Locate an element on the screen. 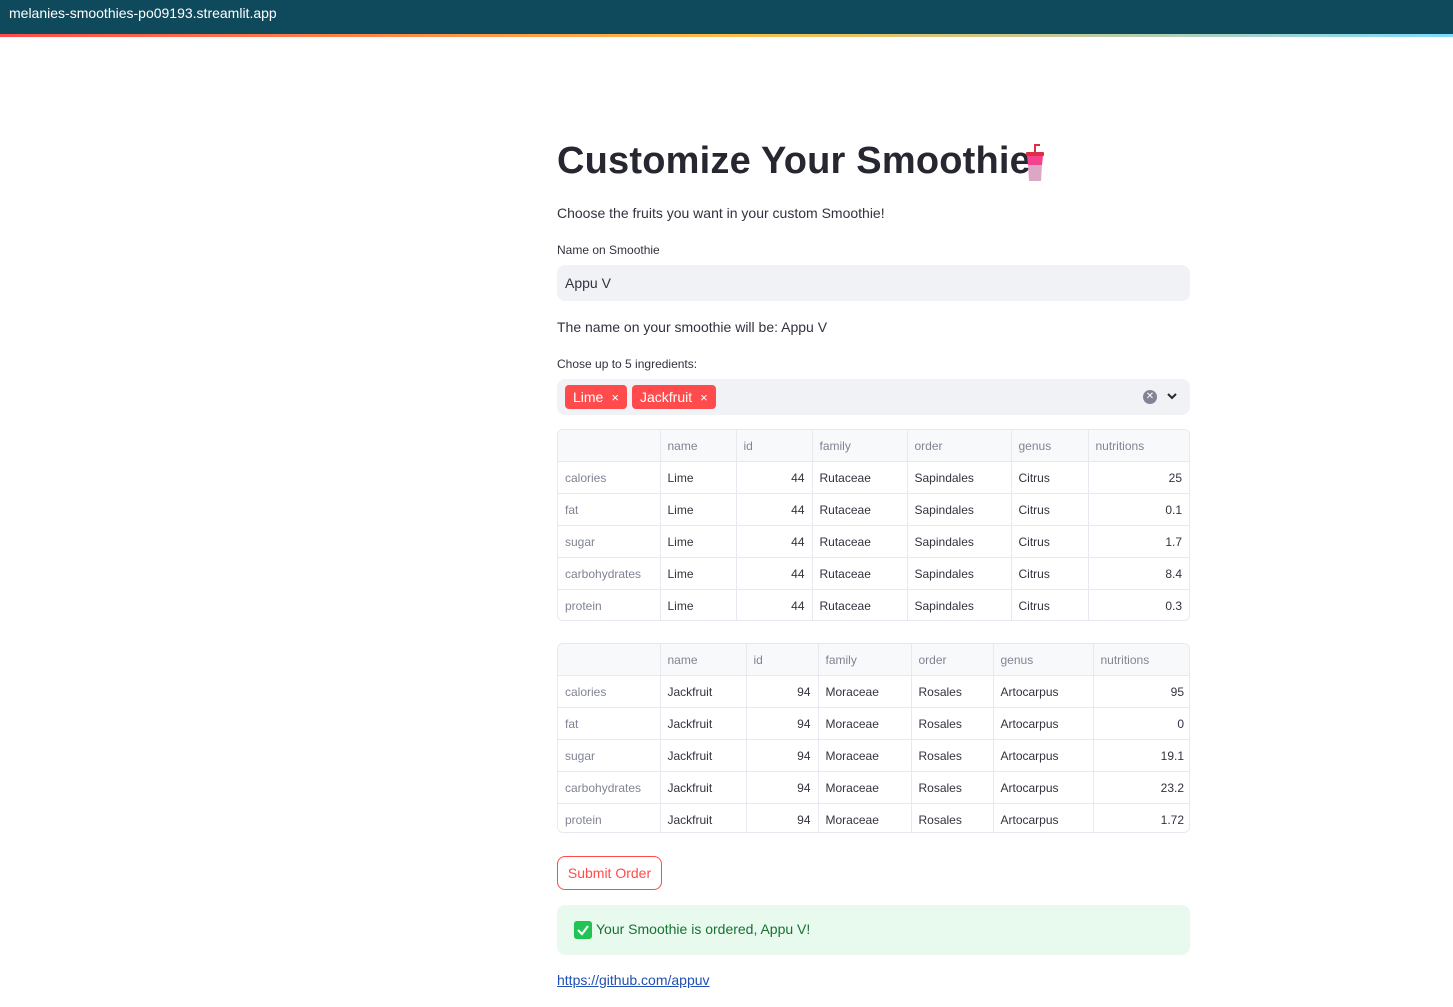 The image size is (1453, 1007). success-message: Your Smoothie is ordered, Appu V! is located at coordinates (703, 929).